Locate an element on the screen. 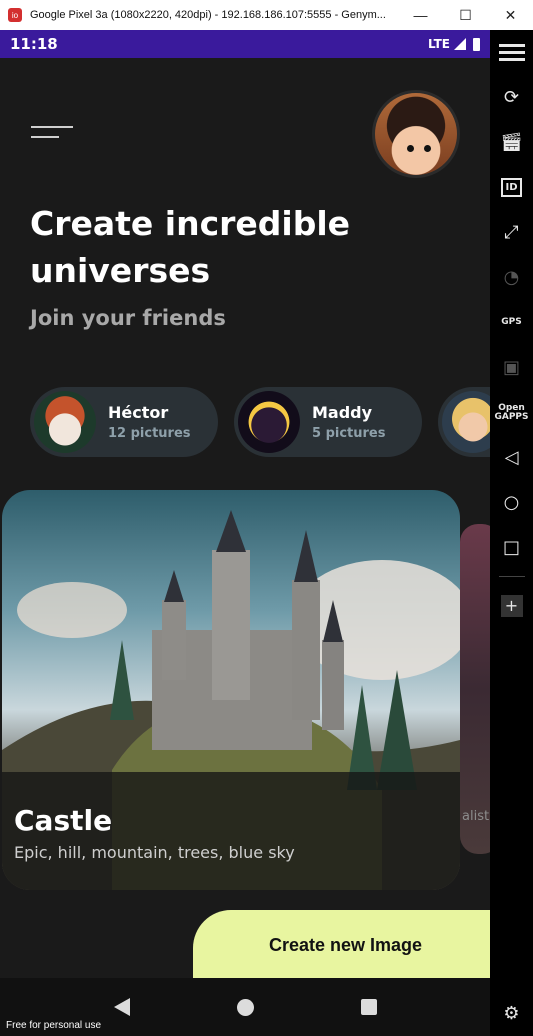 The width and height of the screenshot is (533, 1036). recents-icon is located at coordinates (368, 1007).